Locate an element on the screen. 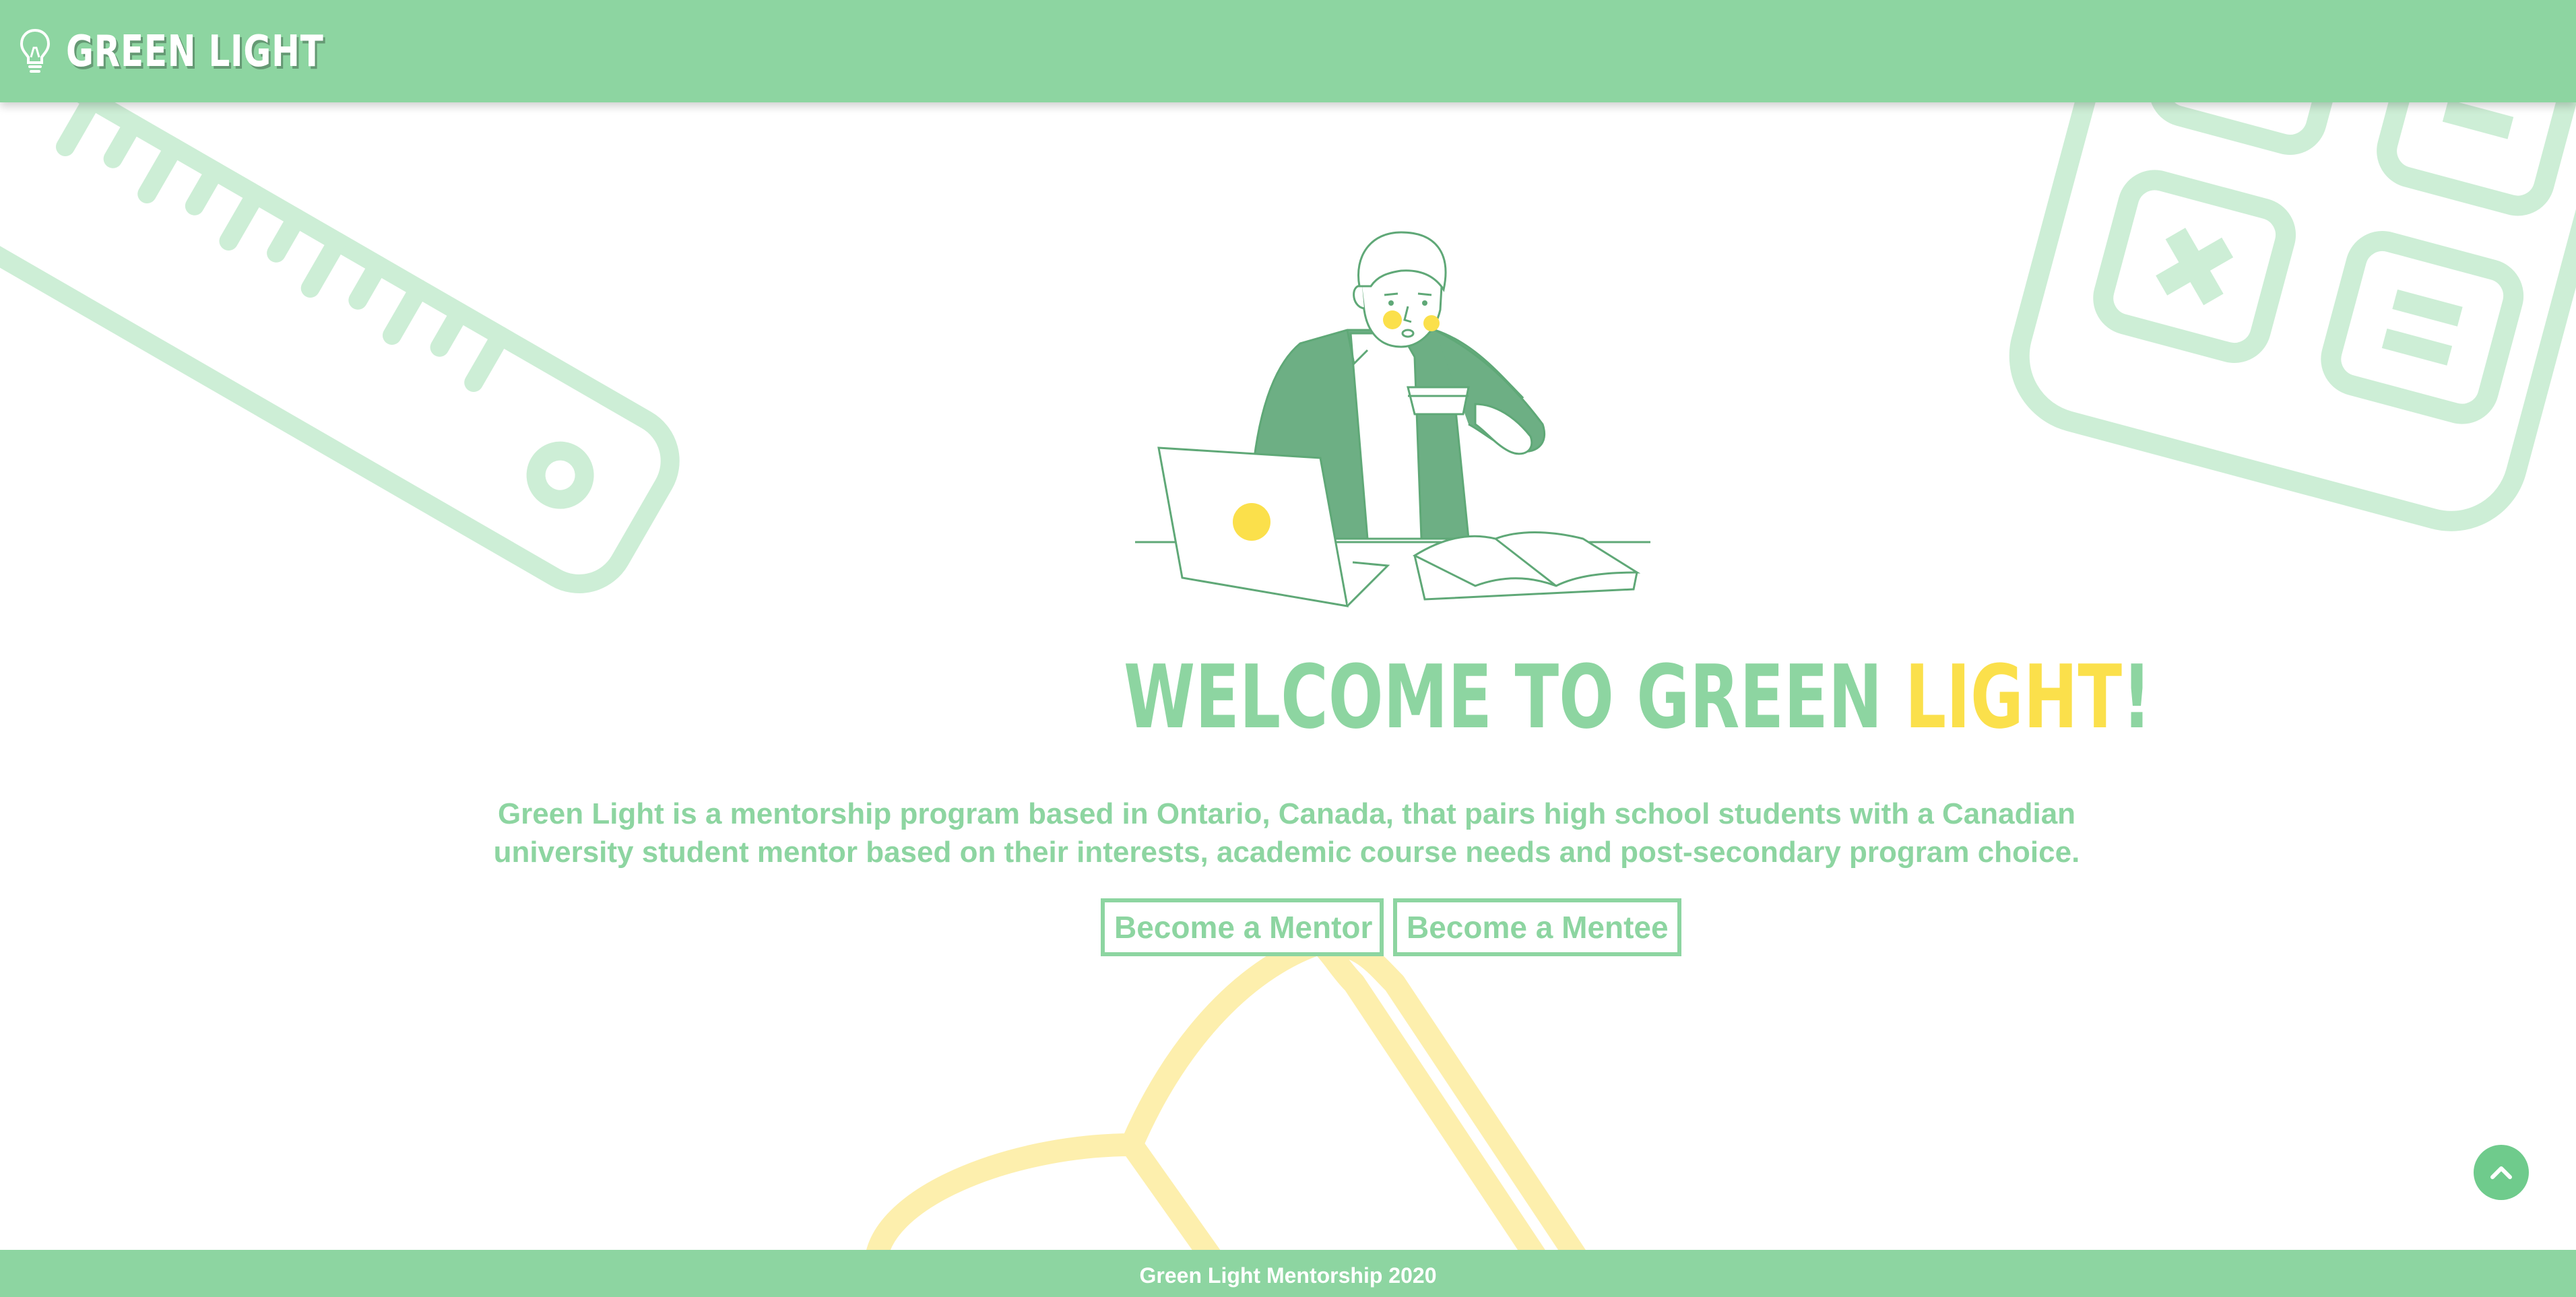  brand-name: Green Light is located at coordinates (195, 52).